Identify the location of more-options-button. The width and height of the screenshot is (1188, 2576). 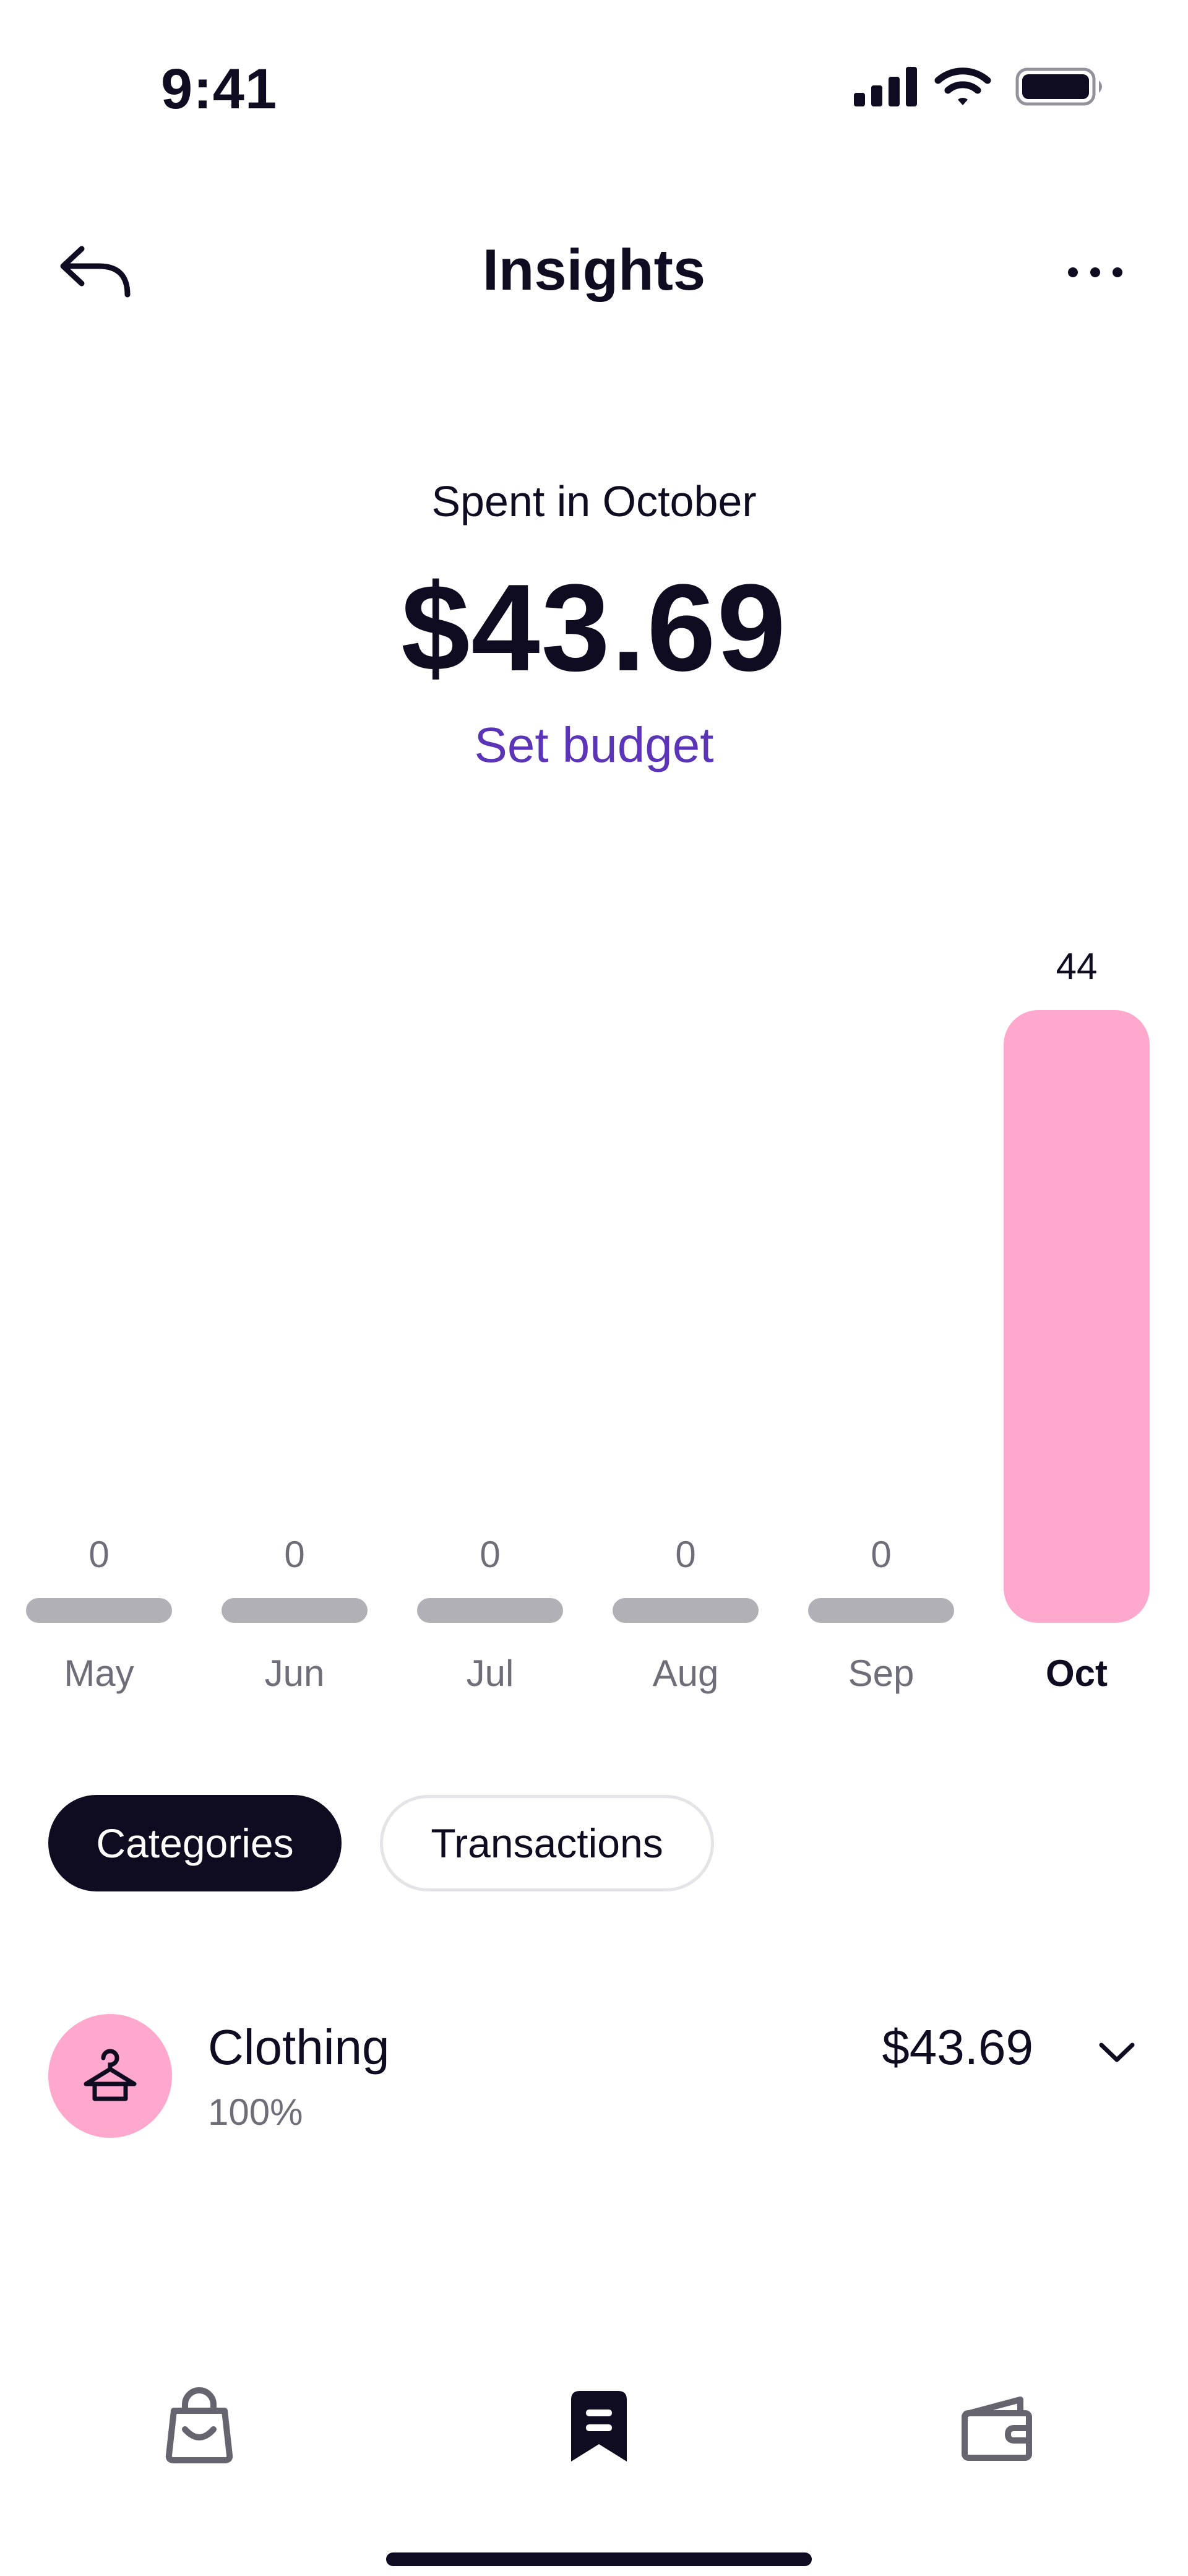
(1095, 272).